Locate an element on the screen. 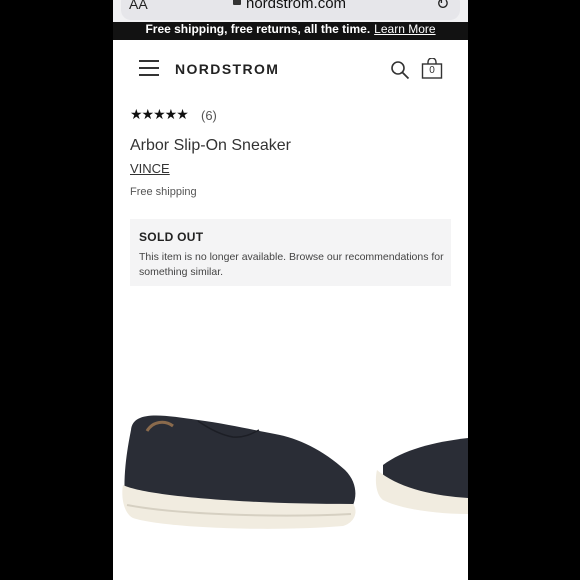  browser-address-bar: AA nordstrom.com ↻ is located at coordinates (290, 11).